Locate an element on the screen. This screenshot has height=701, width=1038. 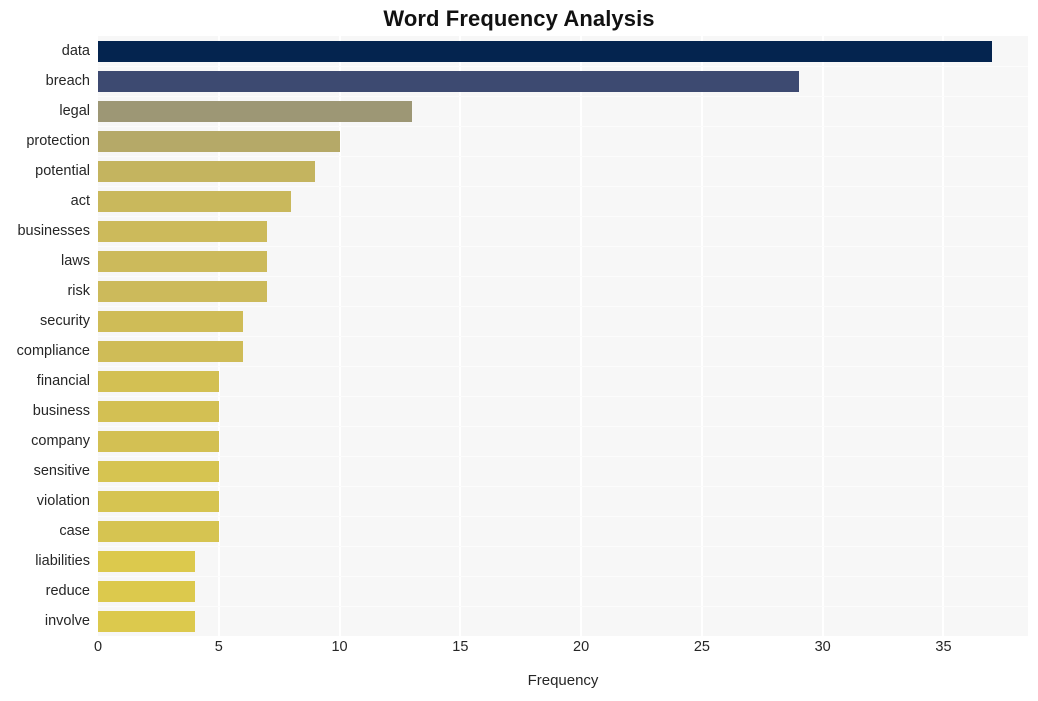
y-axis-tick-label: risk is located at coordinates (78, 291).